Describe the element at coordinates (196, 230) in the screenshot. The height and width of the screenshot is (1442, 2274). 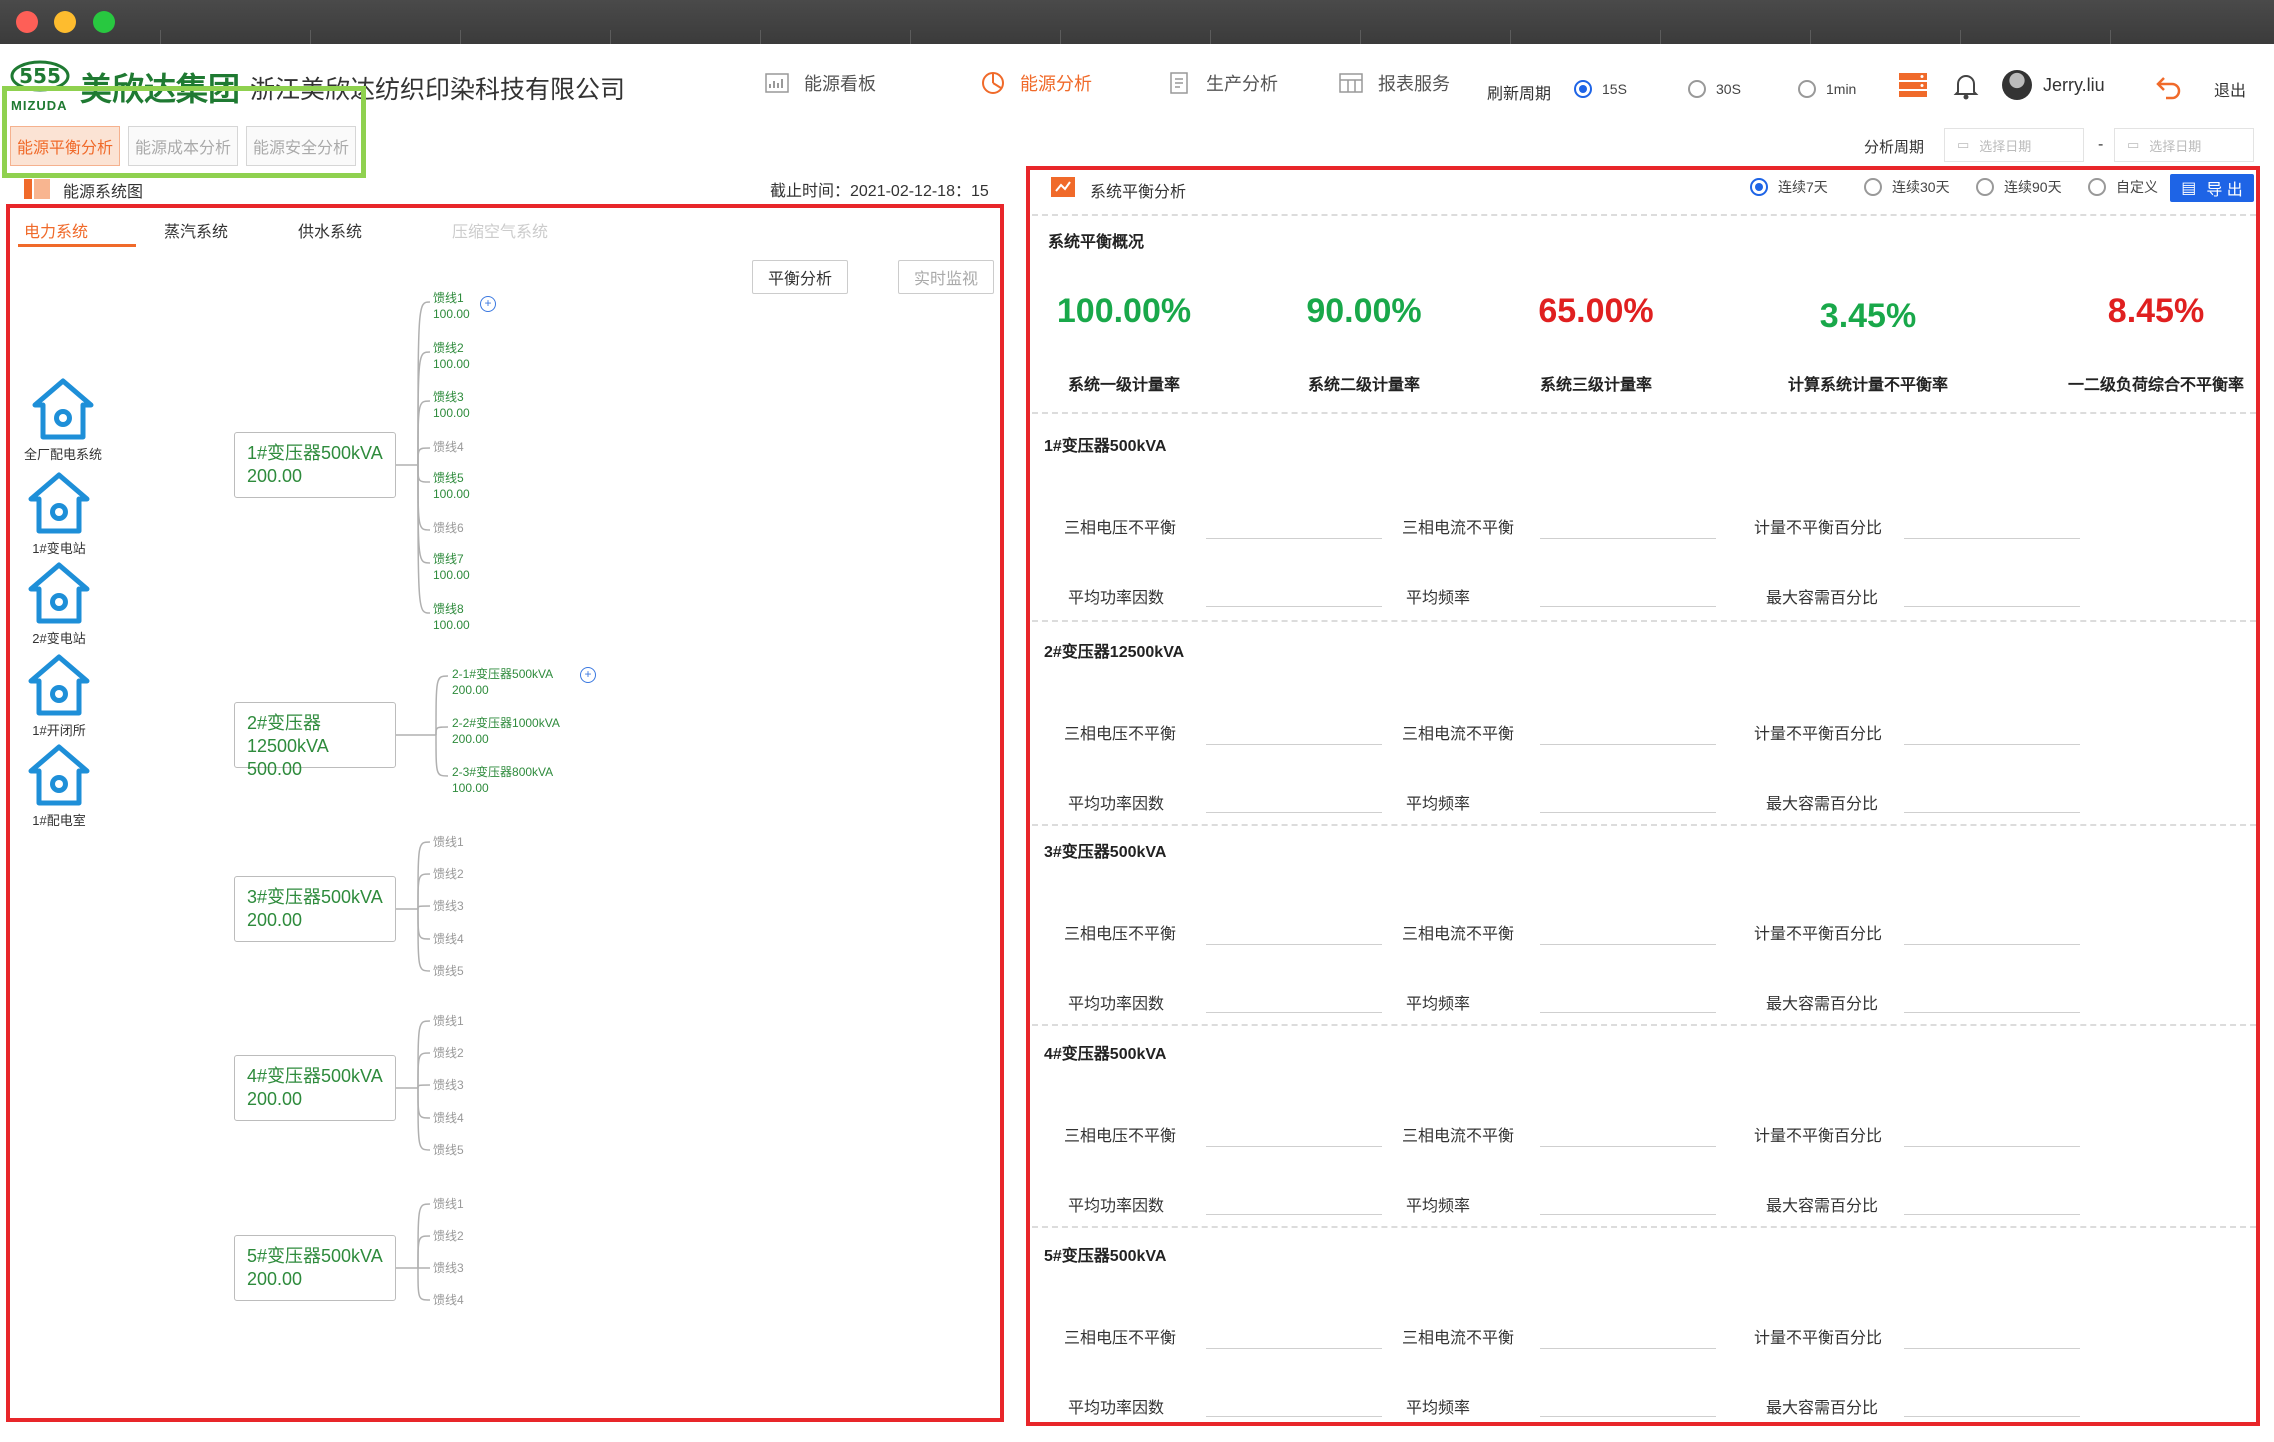
I see `tab-steam-system: 蒸汽系统` at that location.